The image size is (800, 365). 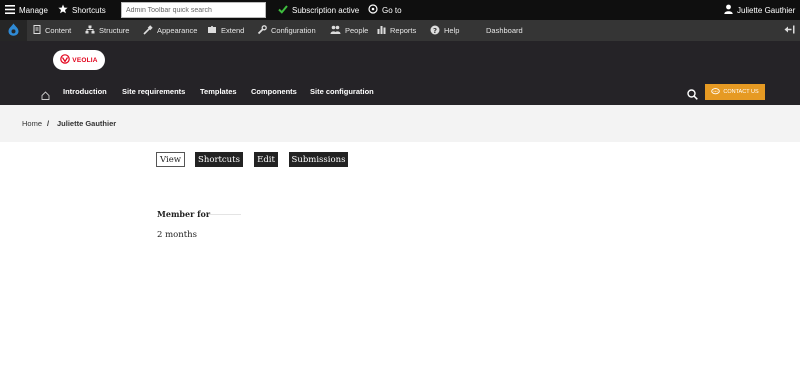 What do you see at coordinates (90, 30) in the screenshot?
I see `sitemap-icon` at bounding box center [90, 30].